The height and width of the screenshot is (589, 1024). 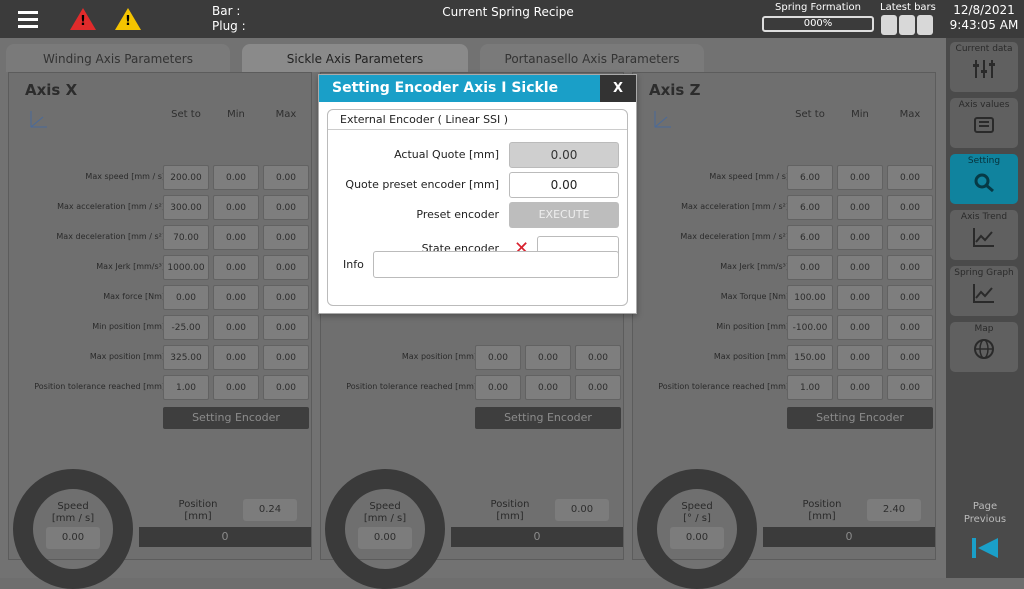 I want to click on tab-portanasello-axis: Portanasello Axis Parameters, so click(x=592, y=58).